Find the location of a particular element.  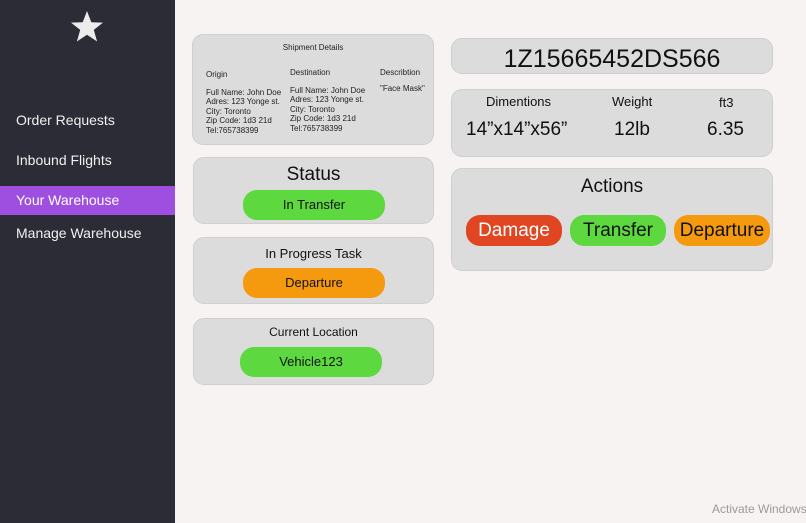

in-progress-task-card: In Progress Task Departure is located at coordinates (313, 270).